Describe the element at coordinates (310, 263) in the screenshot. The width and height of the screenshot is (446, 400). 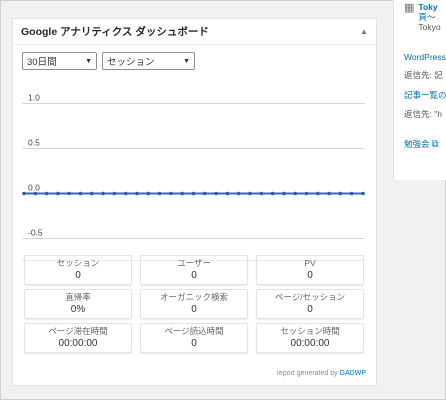
I see `metric-label: PV` at that location.